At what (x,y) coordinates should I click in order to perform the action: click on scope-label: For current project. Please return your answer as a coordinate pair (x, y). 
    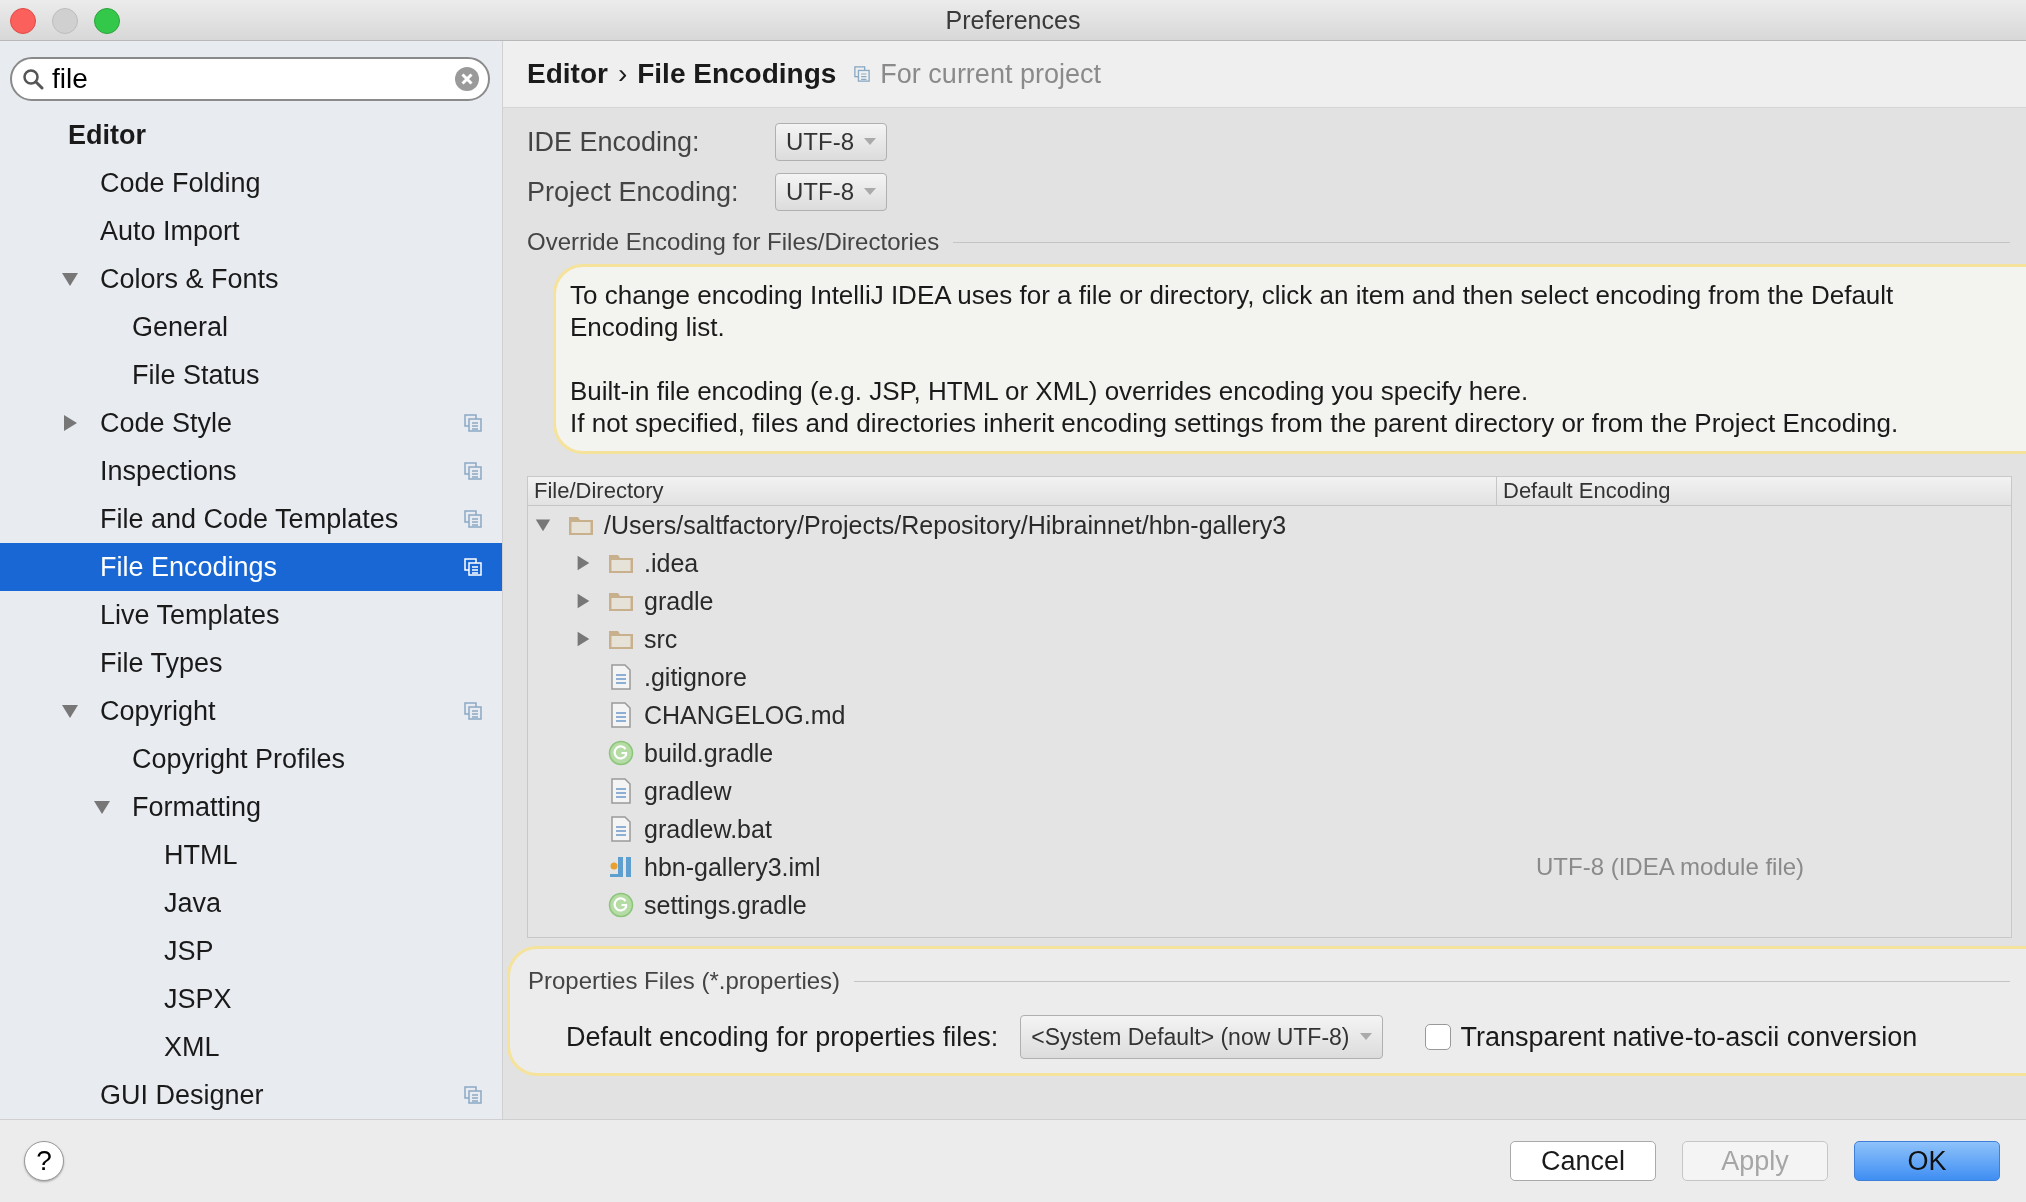
    Looking at the image, I should click on (990, 74).